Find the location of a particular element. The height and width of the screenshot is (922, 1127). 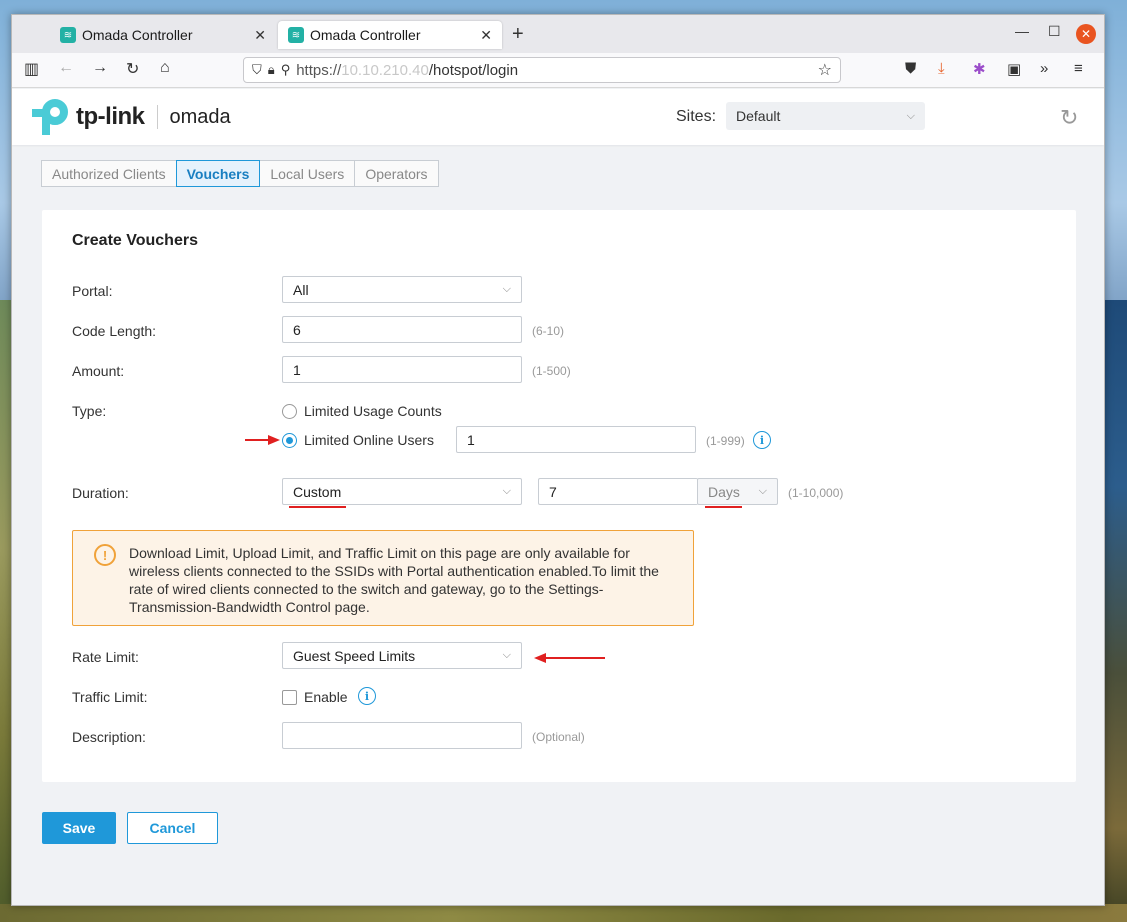

duration-mode-value: Custom is located at coordinates (317, 491).